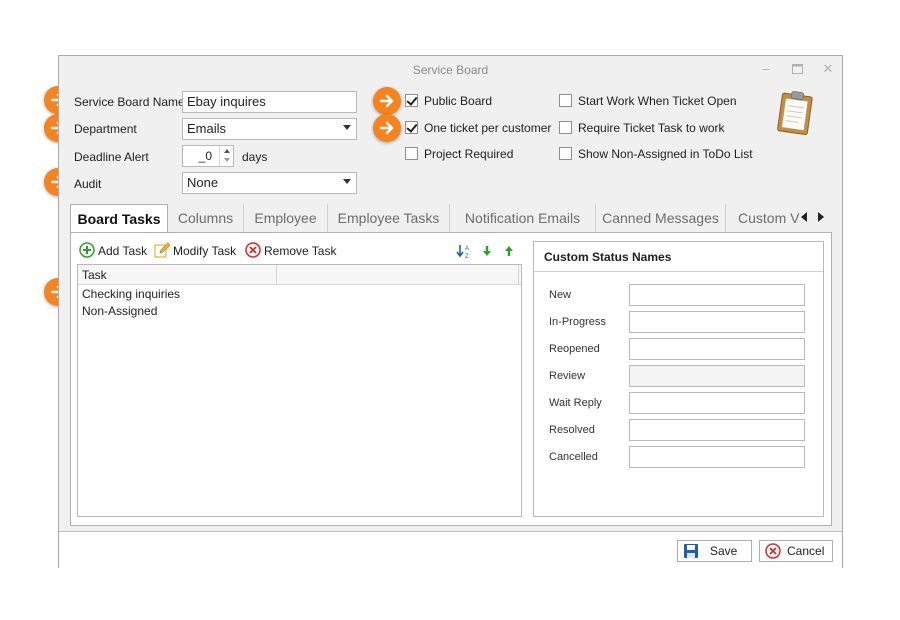 This screenshot has height=620, width=900. Describe the element at coordinates (488, 128) in the screenshot. I see `one-ticket-label: One ticket per customer` at that location.